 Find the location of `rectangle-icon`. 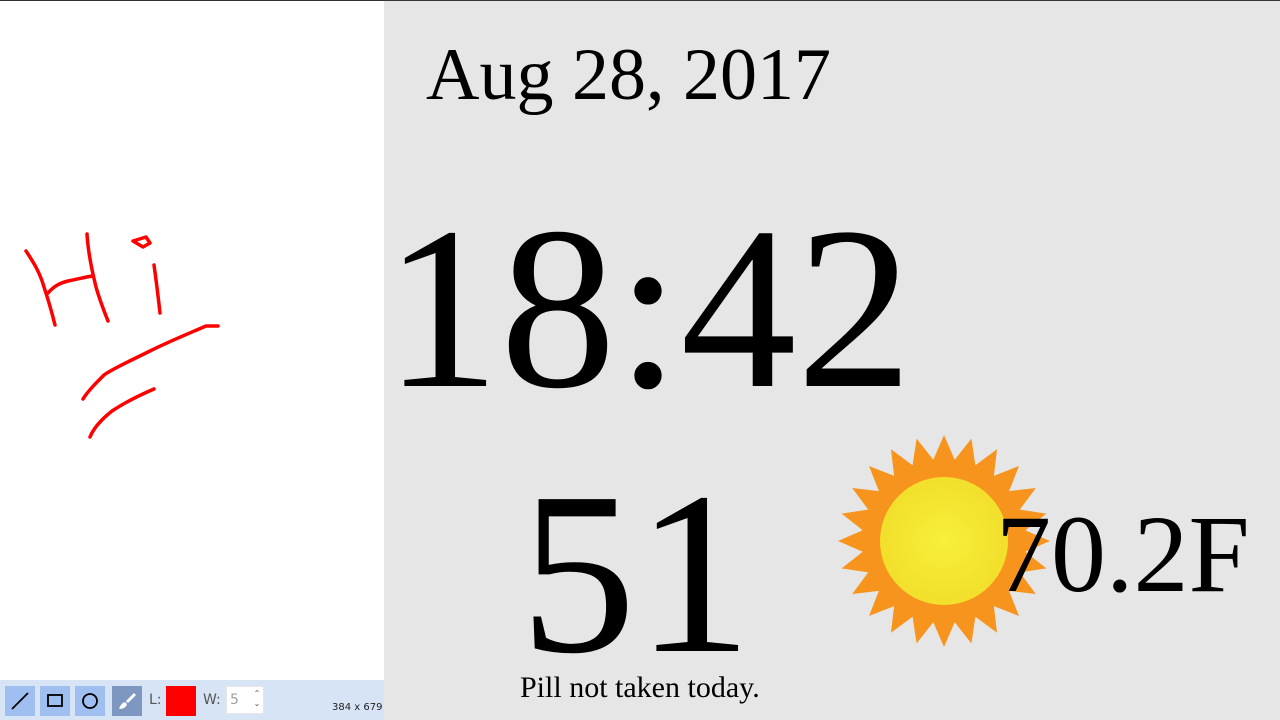

rectangle-icon is located at coordinates (55, 700).